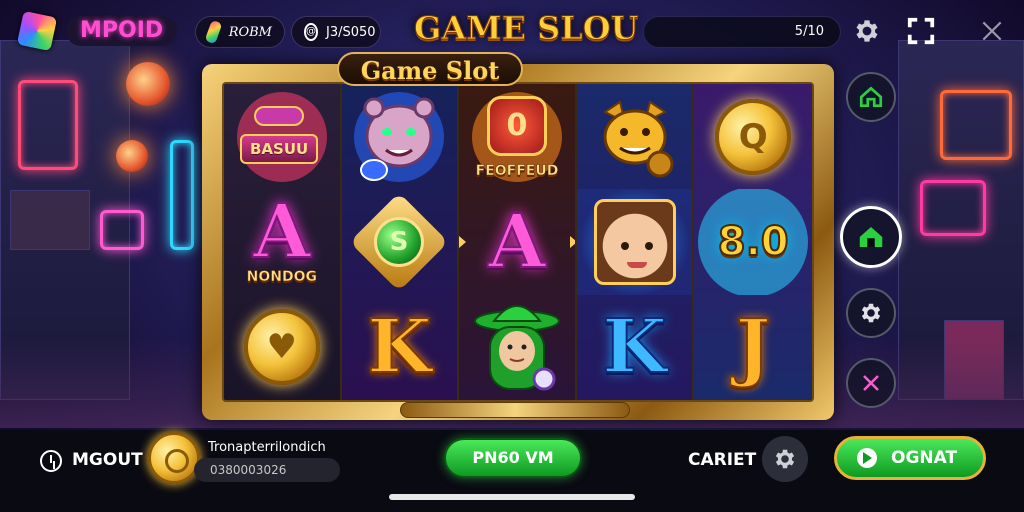 Image resolution: width=1024 pixels, height=512 pixels. Describe the element at coordinates (132, 156) in the screenshot. I see `lantern-left-small` at that location.